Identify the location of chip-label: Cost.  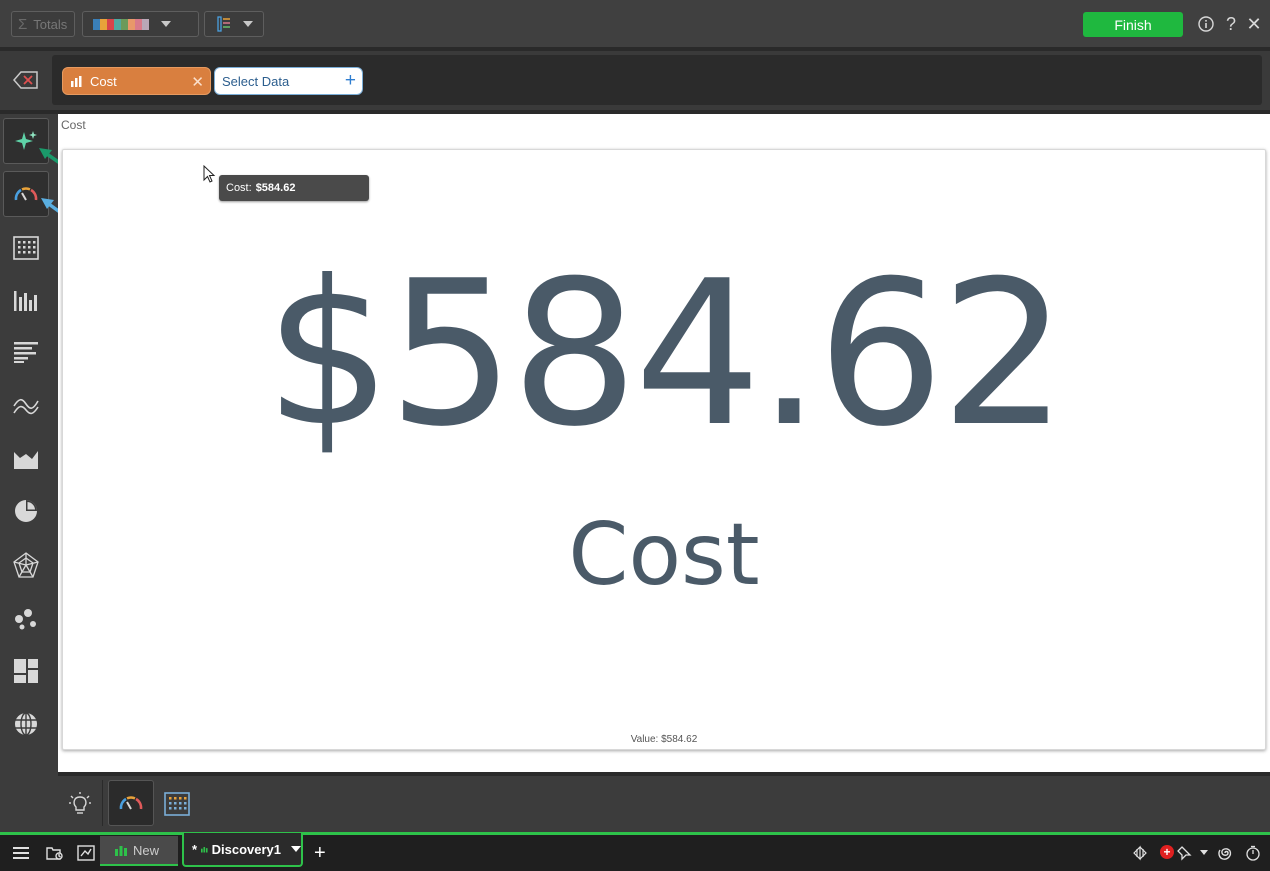
(103, 81).